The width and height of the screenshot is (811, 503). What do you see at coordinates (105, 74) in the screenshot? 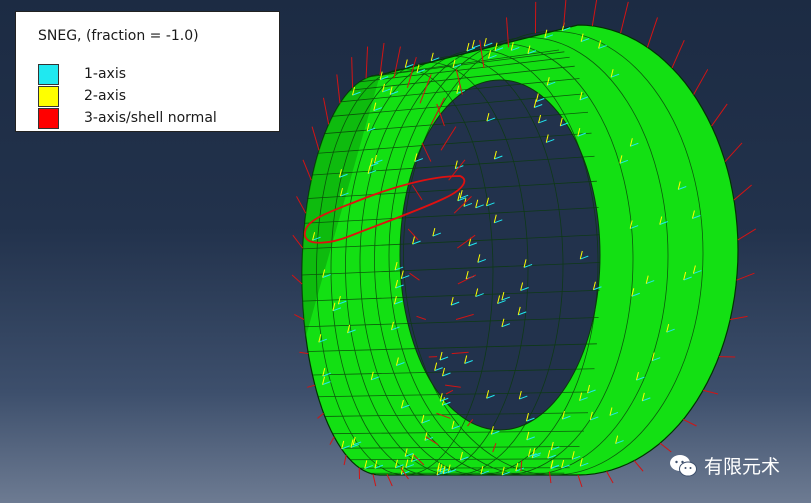
I see `legend-label: 1-axis` at bounding box center [105, 74].